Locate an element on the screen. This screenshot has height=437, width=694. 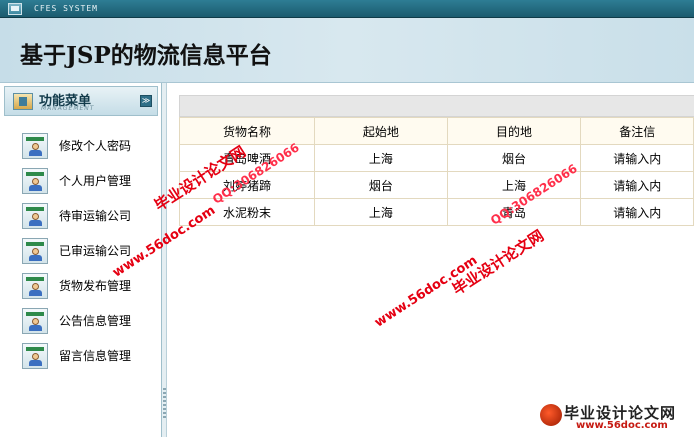
sidebar-item-announcements: 公告信息管理 is located at coordinates (89, 320).